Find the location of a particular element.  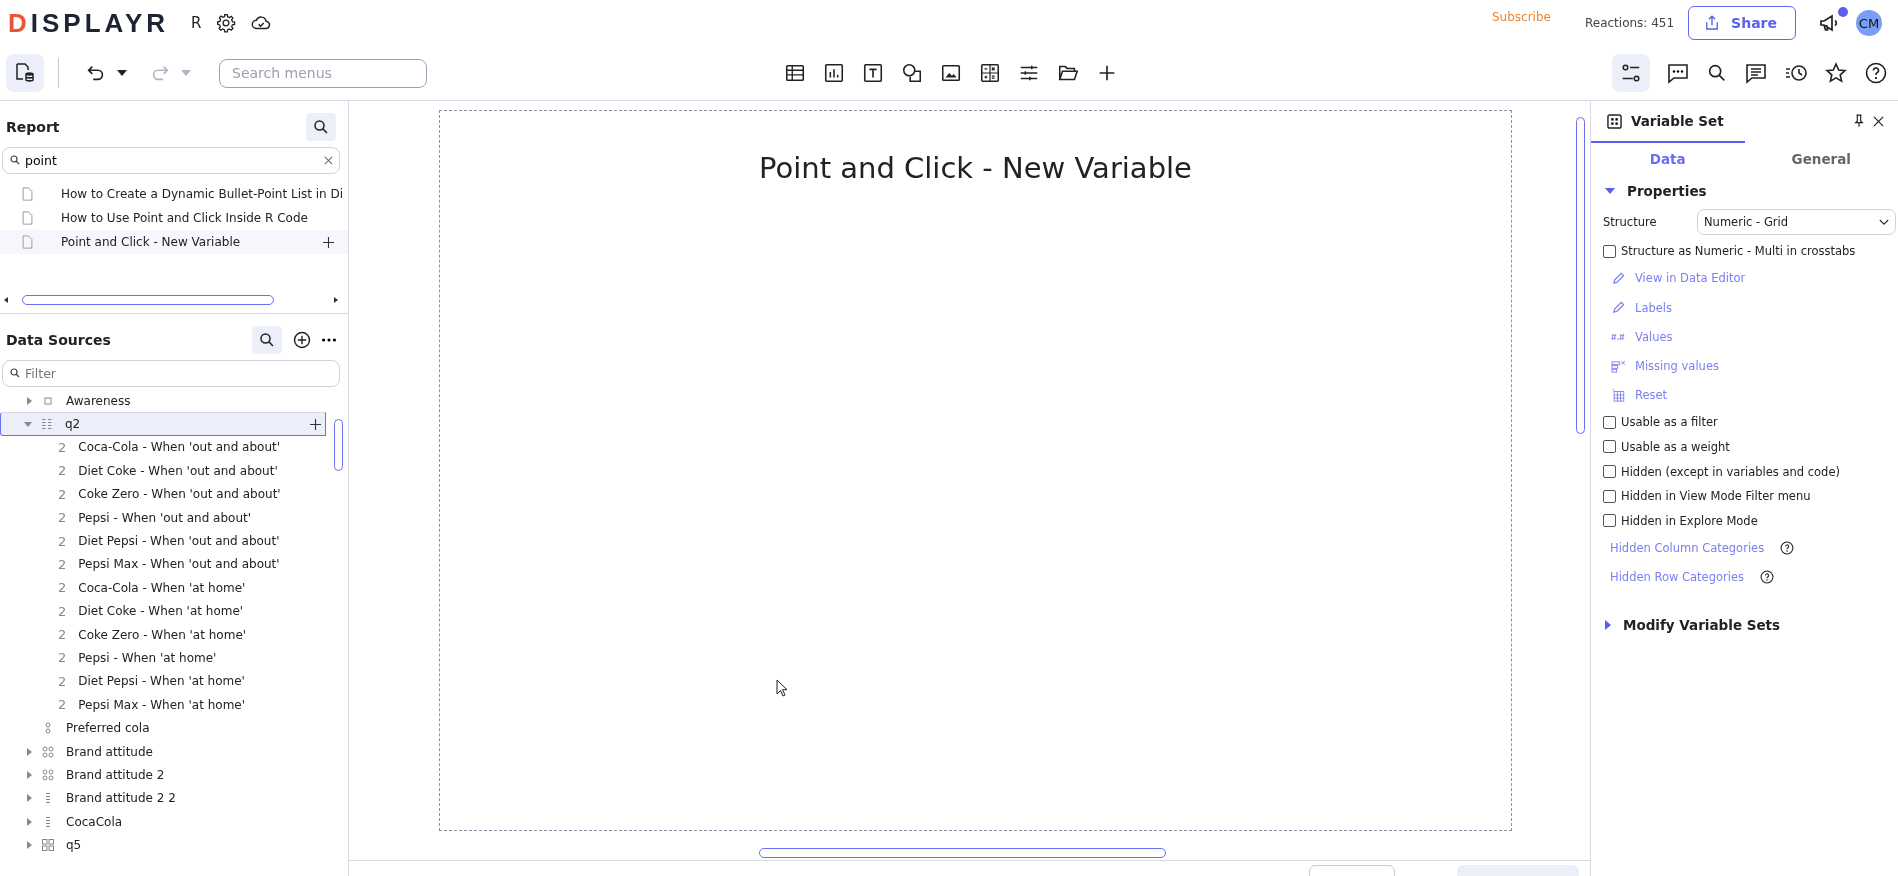

panel-tab: Data is located at coordinates (1668, 160).